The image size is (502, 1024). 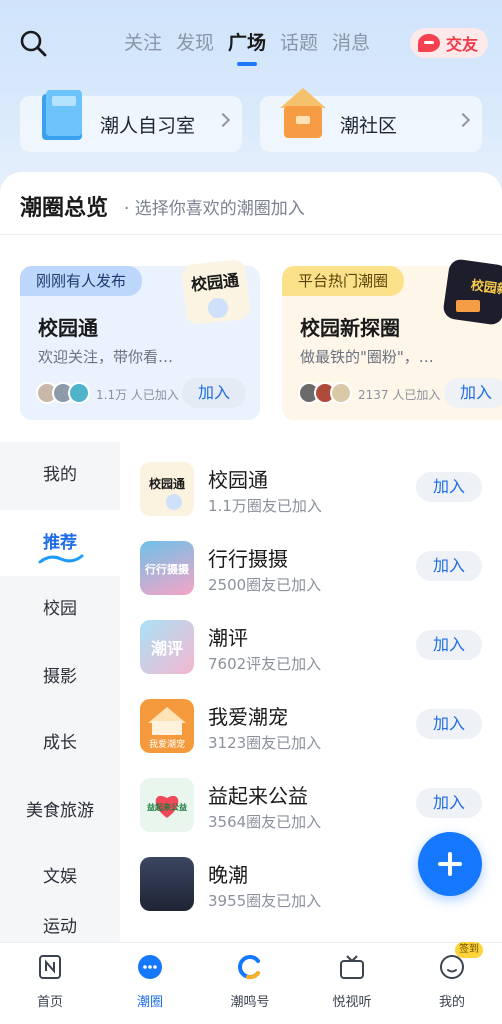 What do you see at coordinates (250, 1002) in the screenshot?
I see `nav-label: 潮鸣号` at bounding box center [250, 1002].